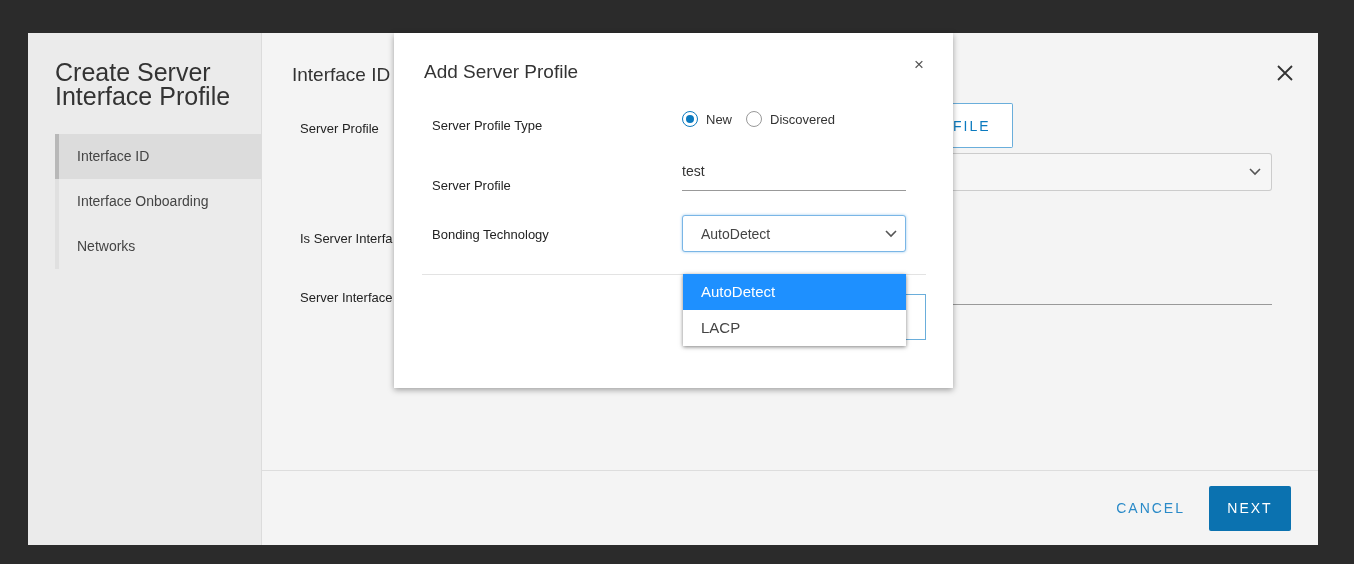 The width and height of the screenshot is (1354, 564). I want to click on radio-label: Discovered, so click(803, 119).